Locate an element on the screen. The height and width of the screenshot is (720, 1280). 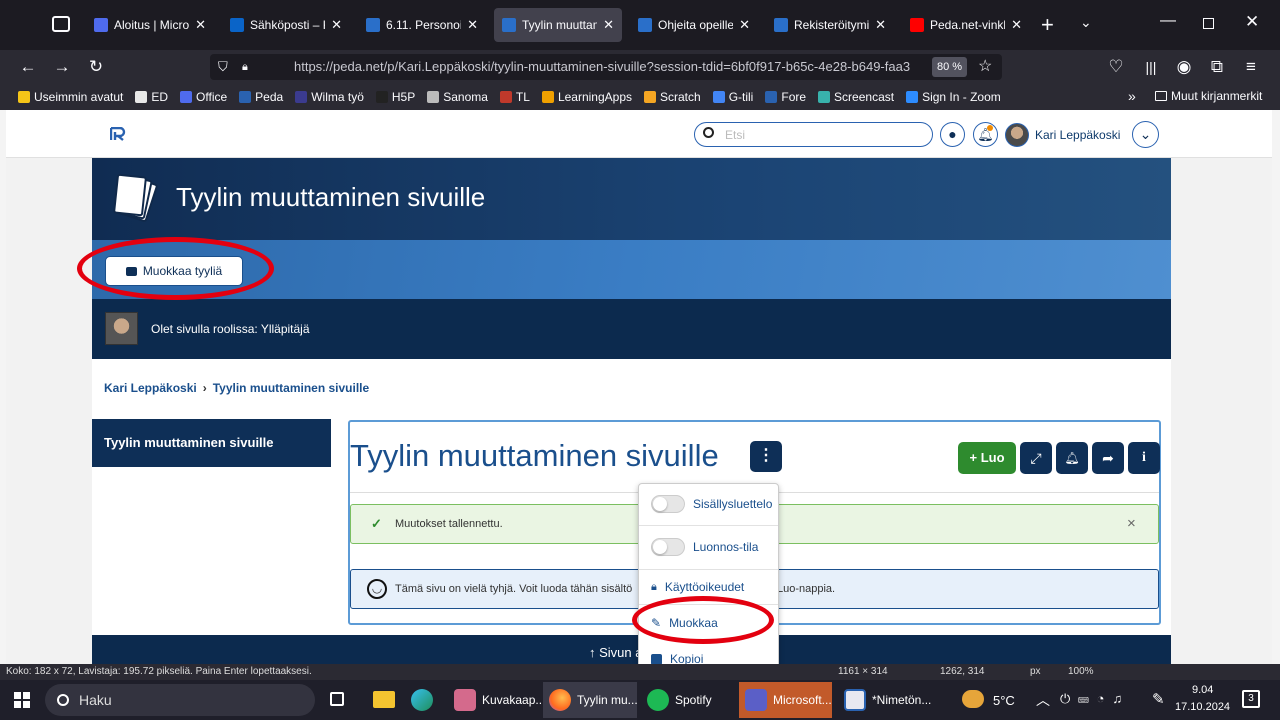
bookmark-item: Fore is located at coordinates (785, 97).